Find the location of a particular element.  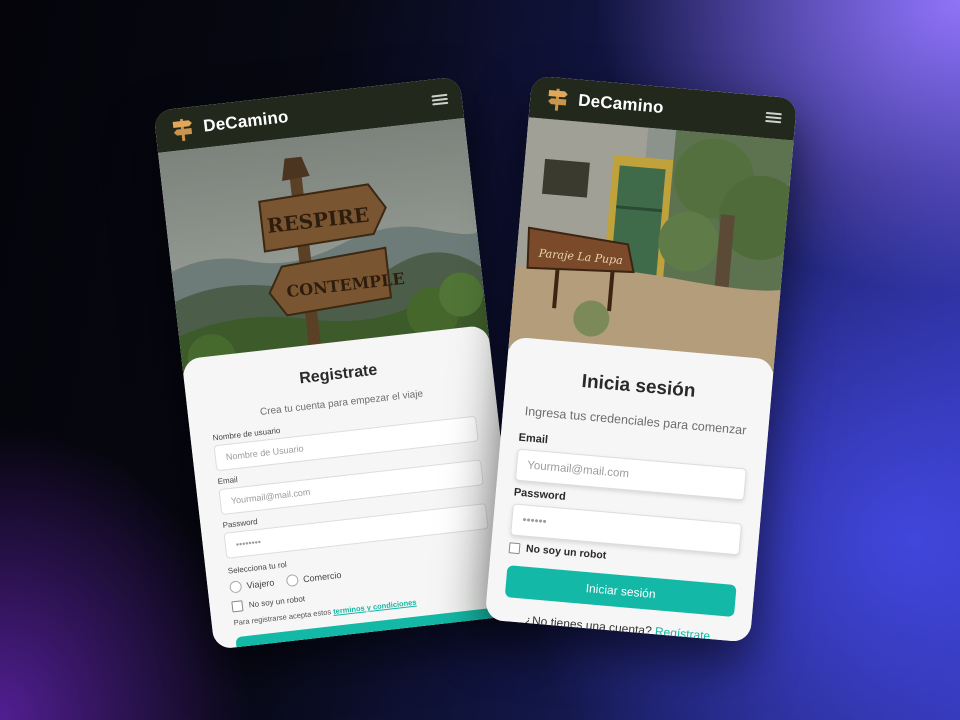

role-option-viajero: Viajero is located at coordinates (252, 585).